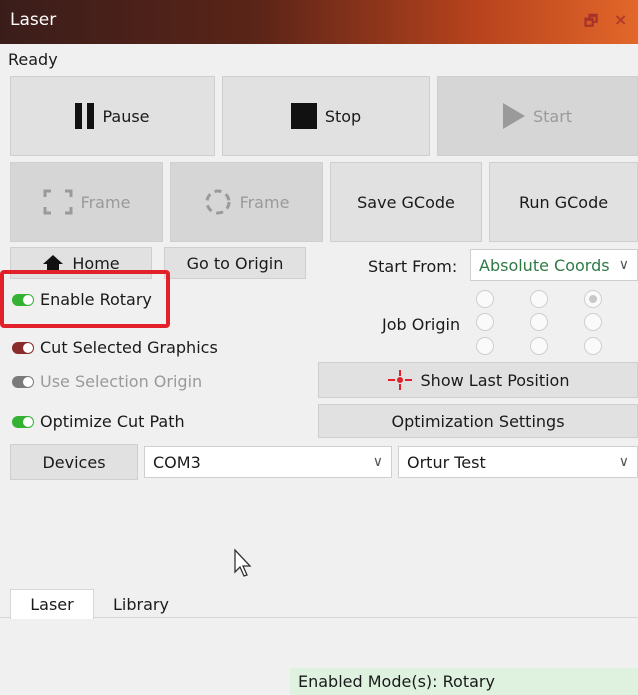 Image resolution: width=638 pixels, height=695 pixels. Describe the element at coordinates (552, 116) in the screenshot. I see `start-label: Start` at that location.